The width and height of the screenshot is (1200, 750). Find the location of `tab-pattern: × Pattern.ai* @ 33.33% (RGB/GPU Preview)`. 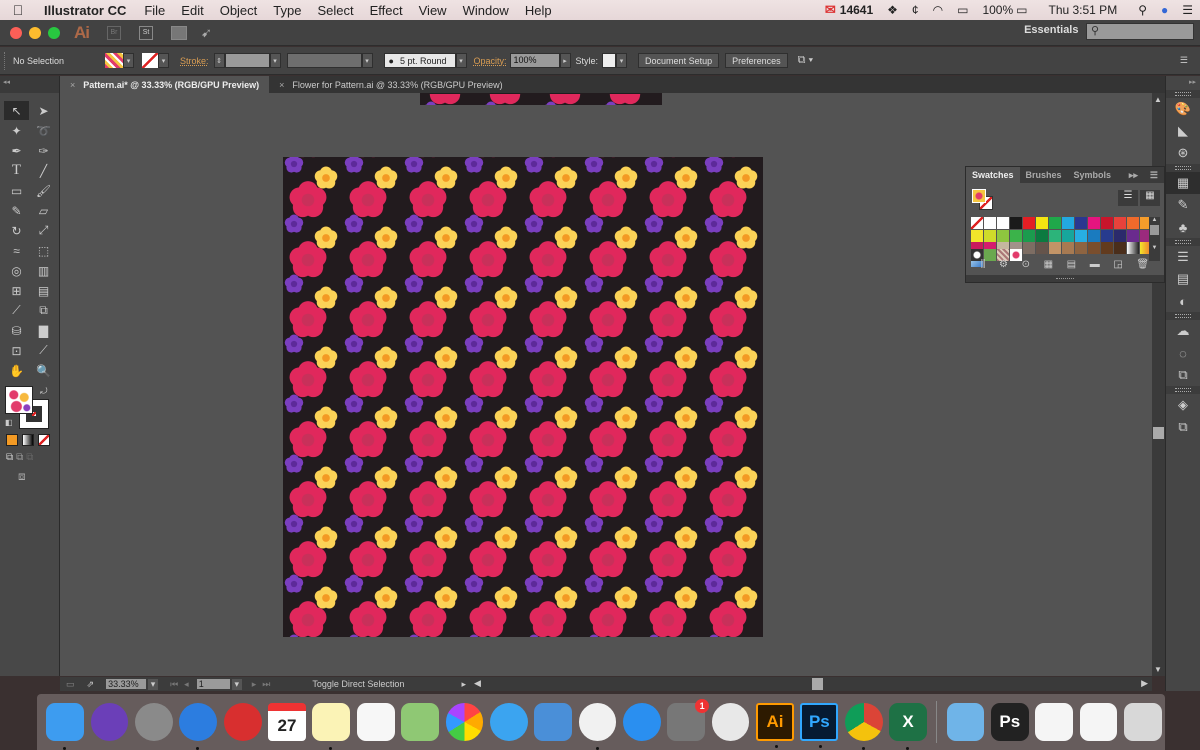

tab-pattern: × Pattern.ai* @ 33.33% (RGB/GPU Preview) is located at coordinates (165, 84).